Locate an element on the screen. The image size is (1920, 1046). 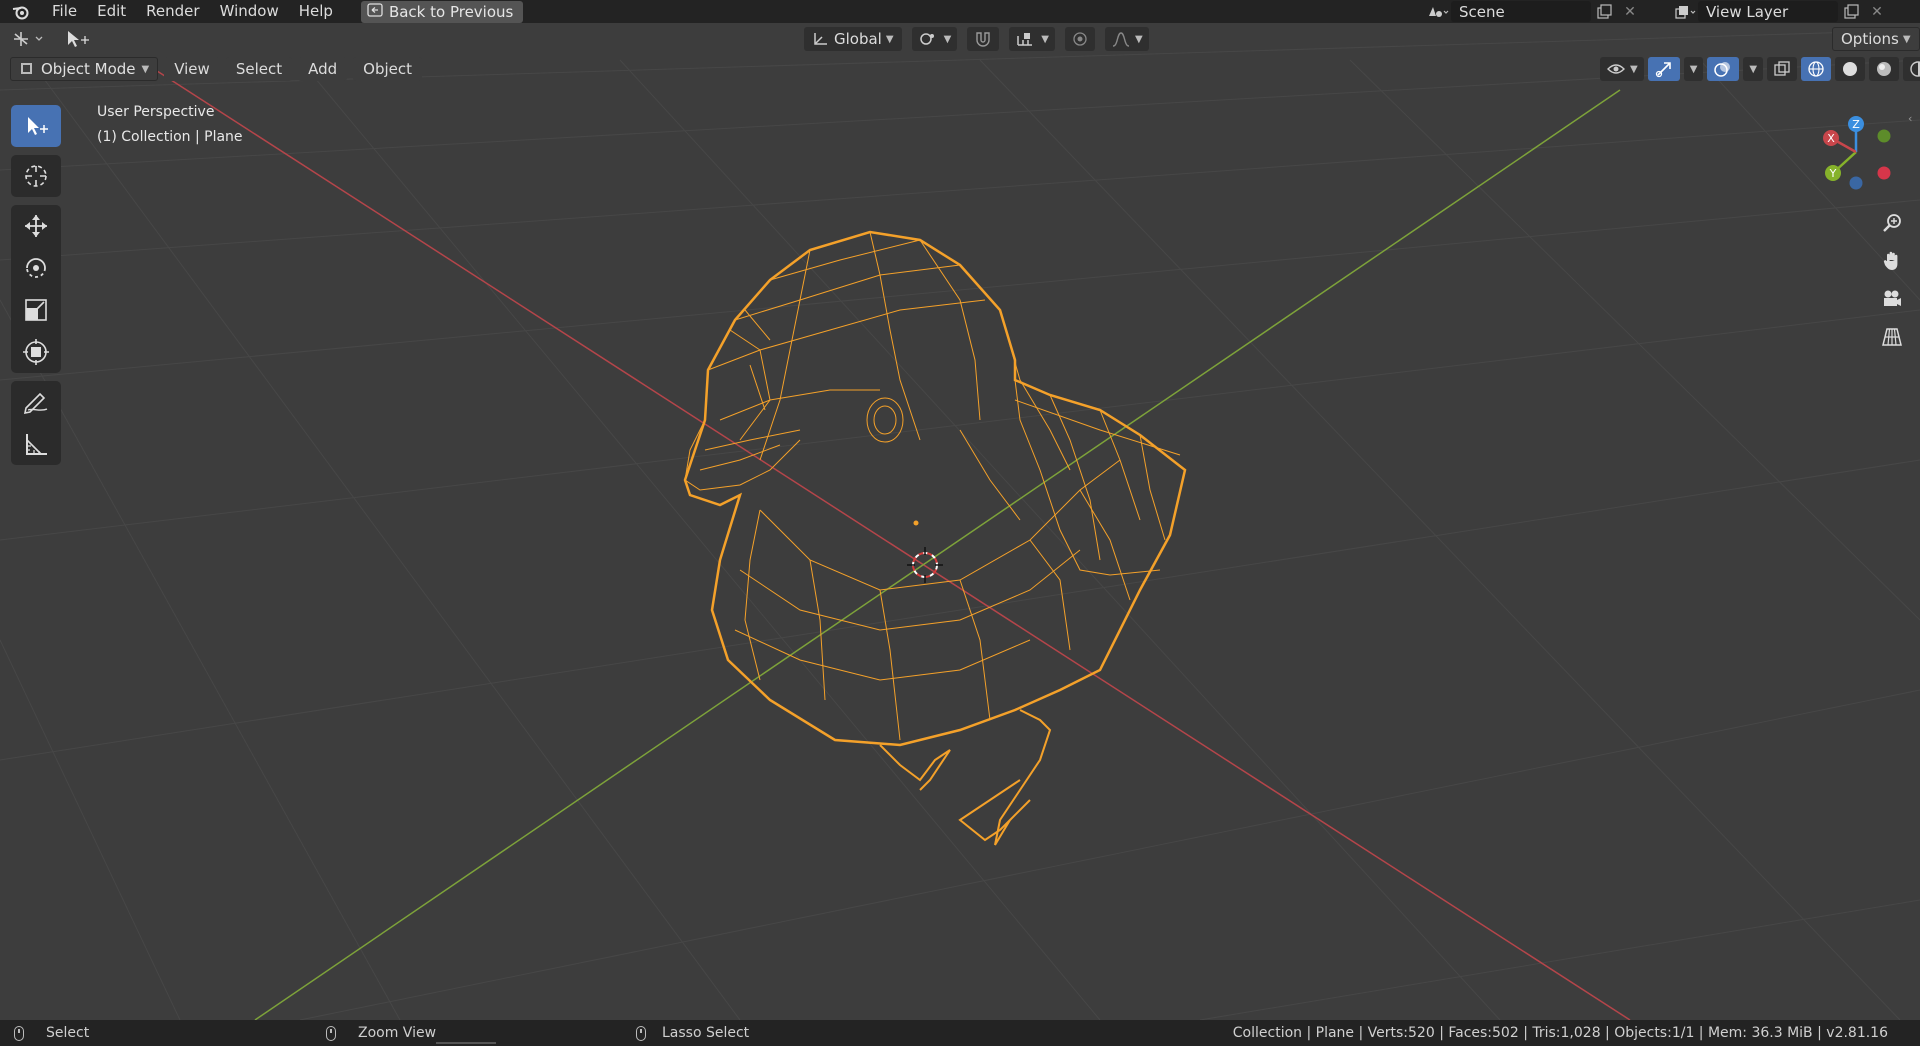
blender-logo-icon is located at coordinates (21, 12).